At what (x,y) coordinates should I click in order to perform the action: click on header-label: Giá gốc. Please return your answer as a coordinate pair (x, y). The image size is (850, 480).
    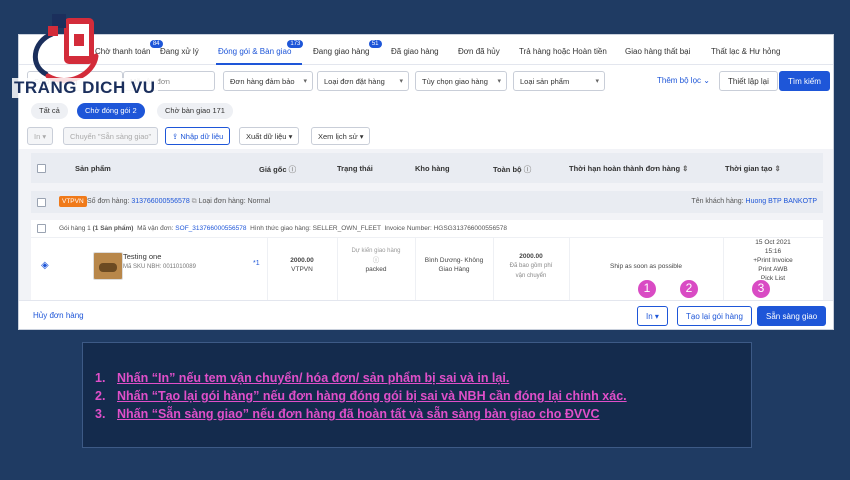
    Looking at the image, I should click on (273, 169).